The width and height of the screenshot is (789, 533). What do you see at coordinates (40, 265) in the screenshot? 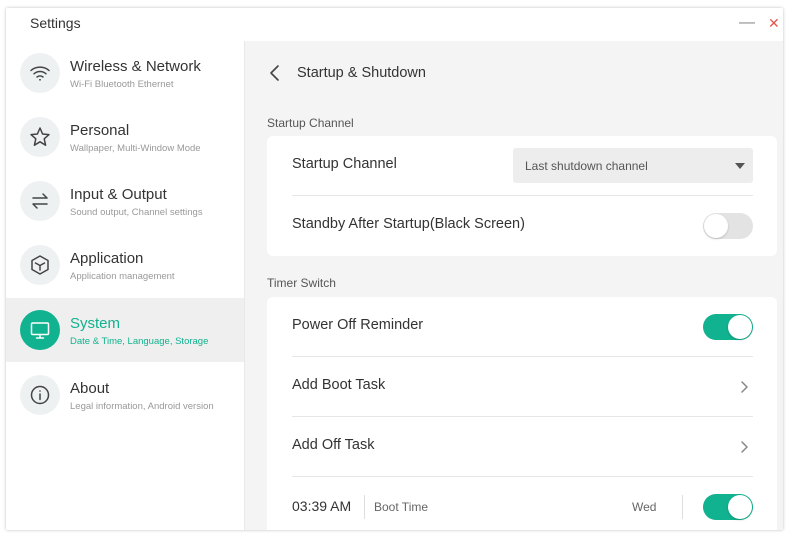
I see `cube-icon` at bounding box center [40, 265].